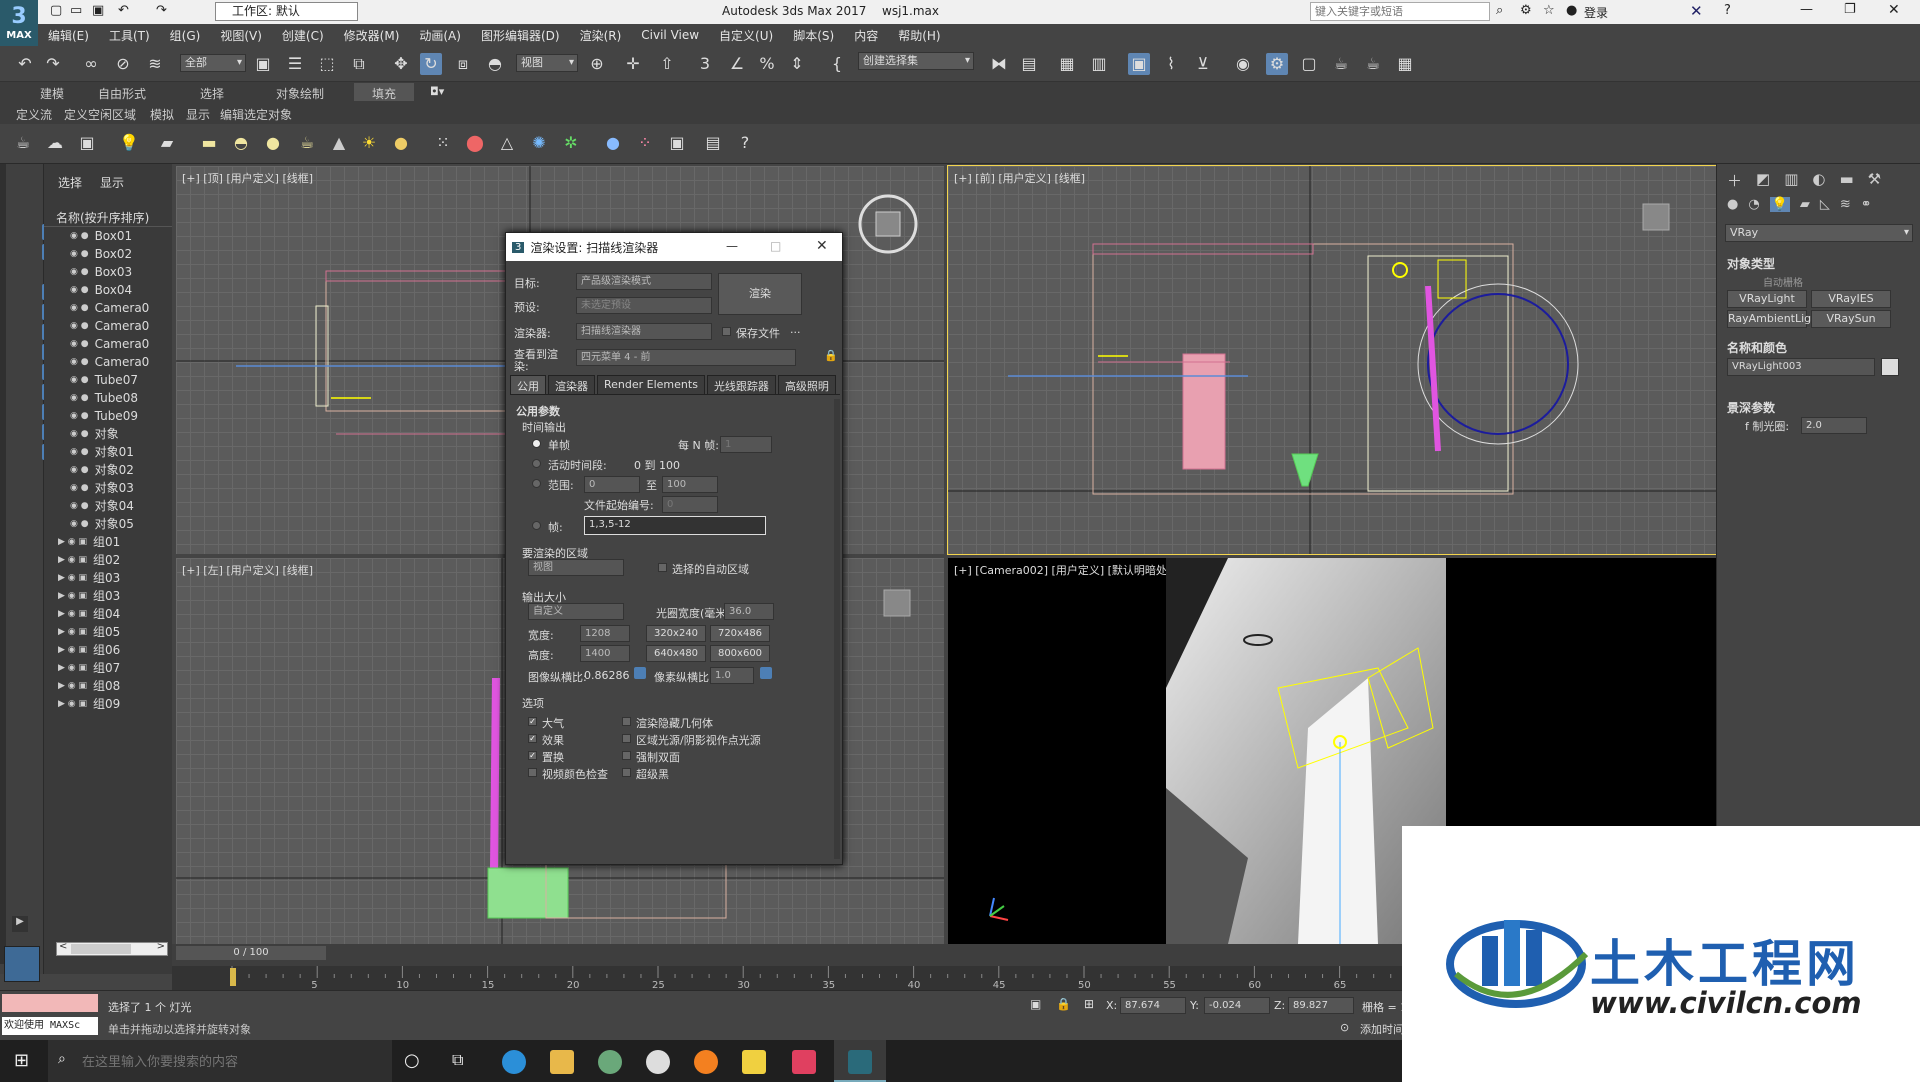 This screenshot has width=1920, height=1082. Describe the element at coordinates (34, 114) in the screenshot. I see `ribbon-subtab-0: 定义流` at that location.